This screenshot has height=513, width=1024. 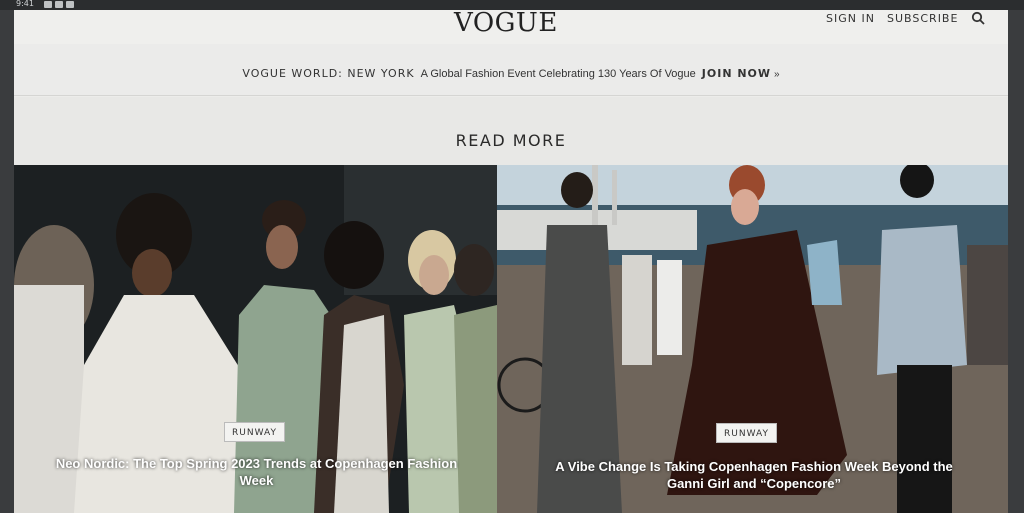 What do you see at coordinates (1015, 256) in the screenshot?
I see `device-bezel-right` at bounding box center [1015, 256].